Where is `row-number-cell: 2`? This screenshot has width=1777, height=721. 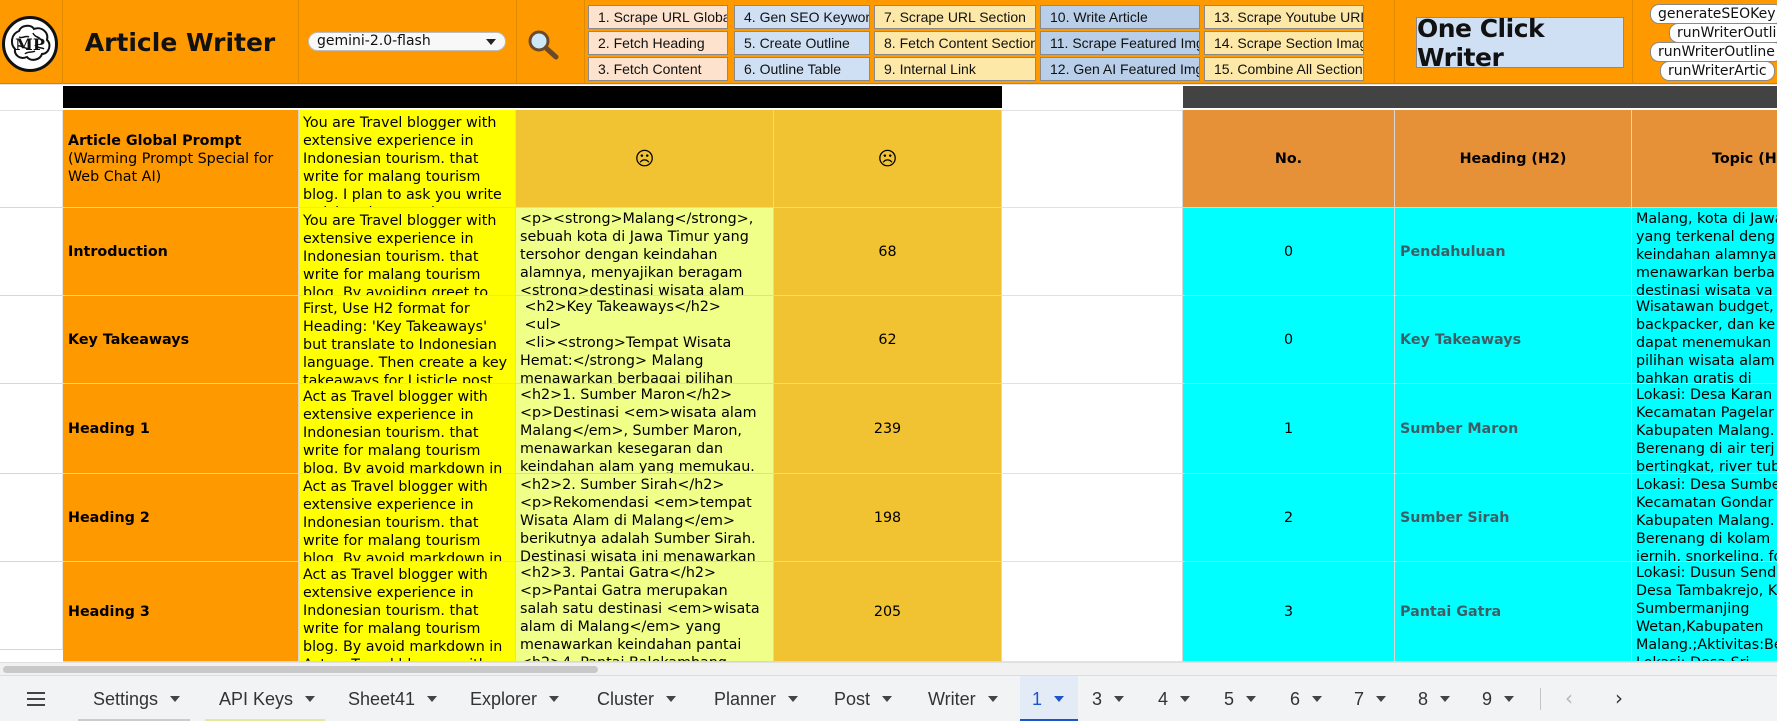
row-number-cell: 2 is located at coordinates (1289, 518).